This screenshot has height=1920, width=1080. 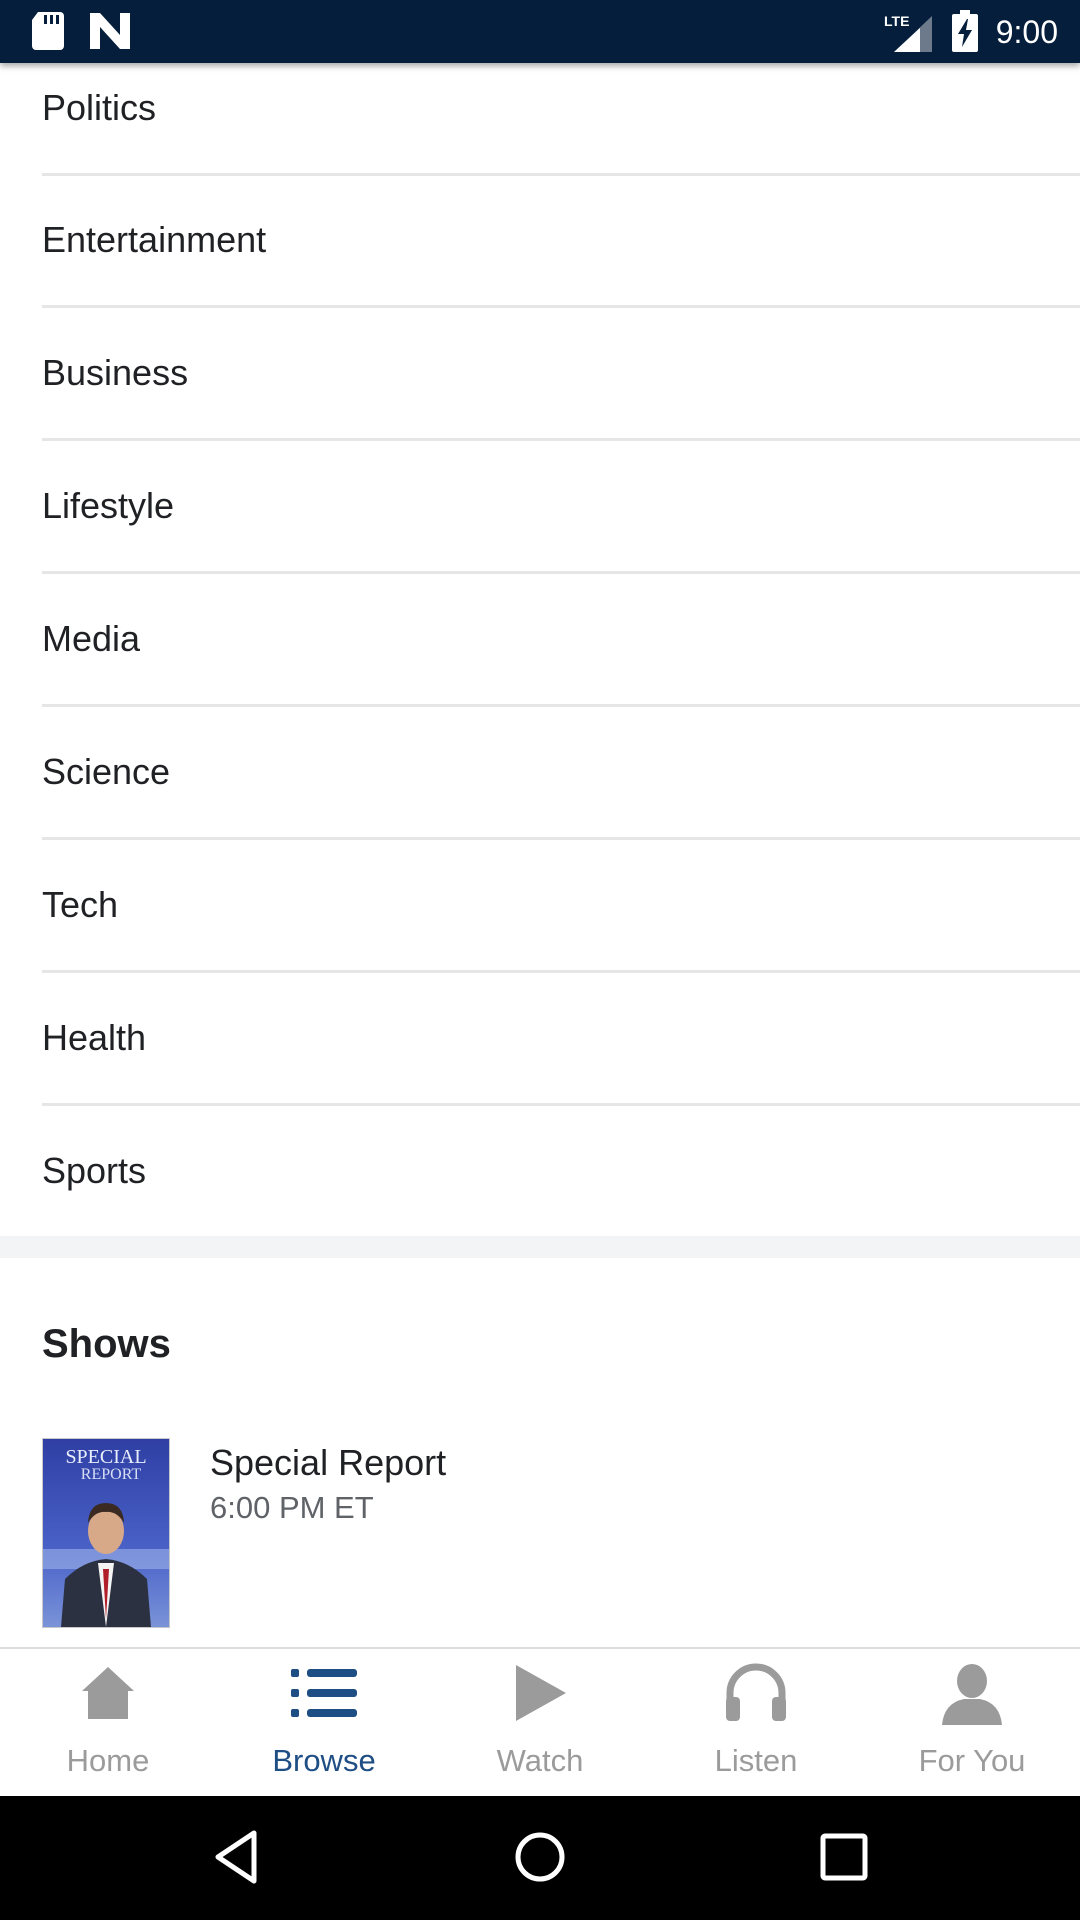 What do you see at coordinates (324, 1695) in the screenshot?
I see `list-icon` at bounding box center [324, 1695].